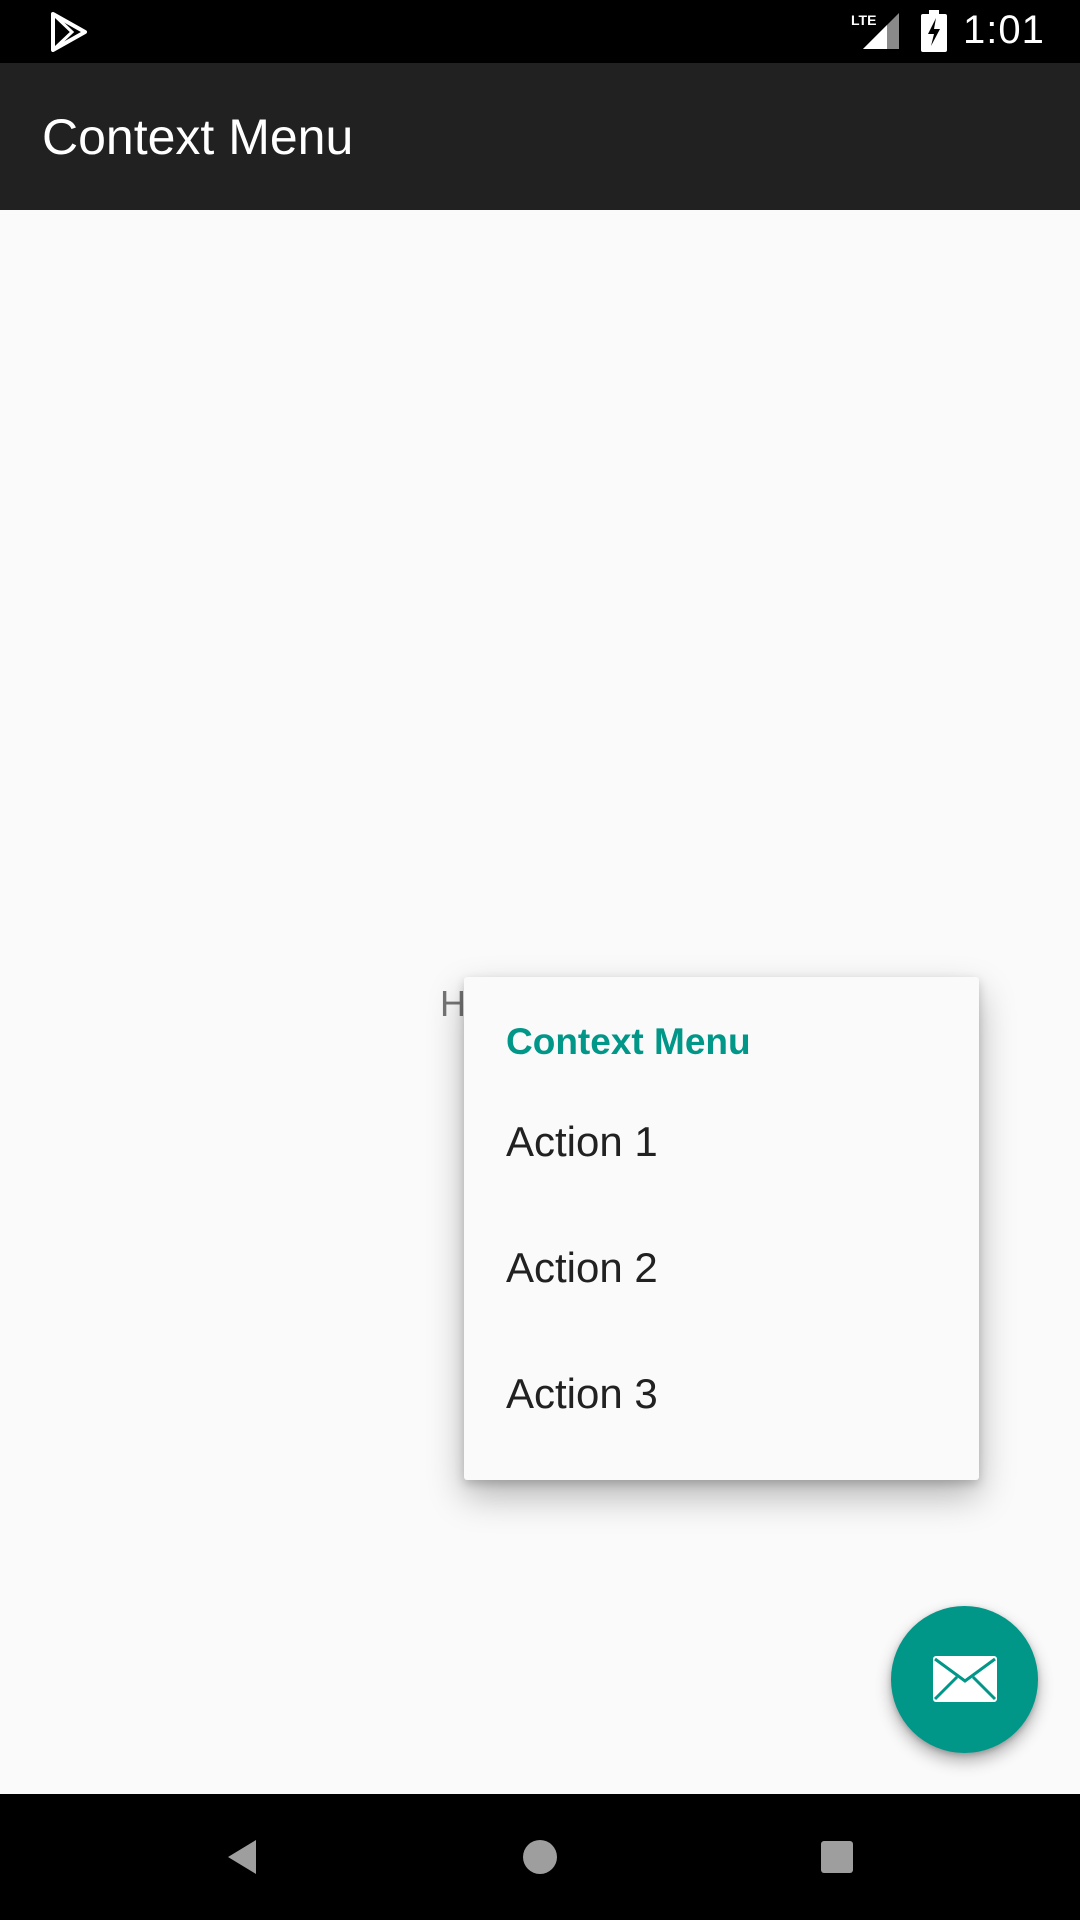 This screenshot has height=1920, width=1080. What do you see at coordinates (69, 32) in the screenshot?
I see `play-store-icon` at bounding box center [69, 32].